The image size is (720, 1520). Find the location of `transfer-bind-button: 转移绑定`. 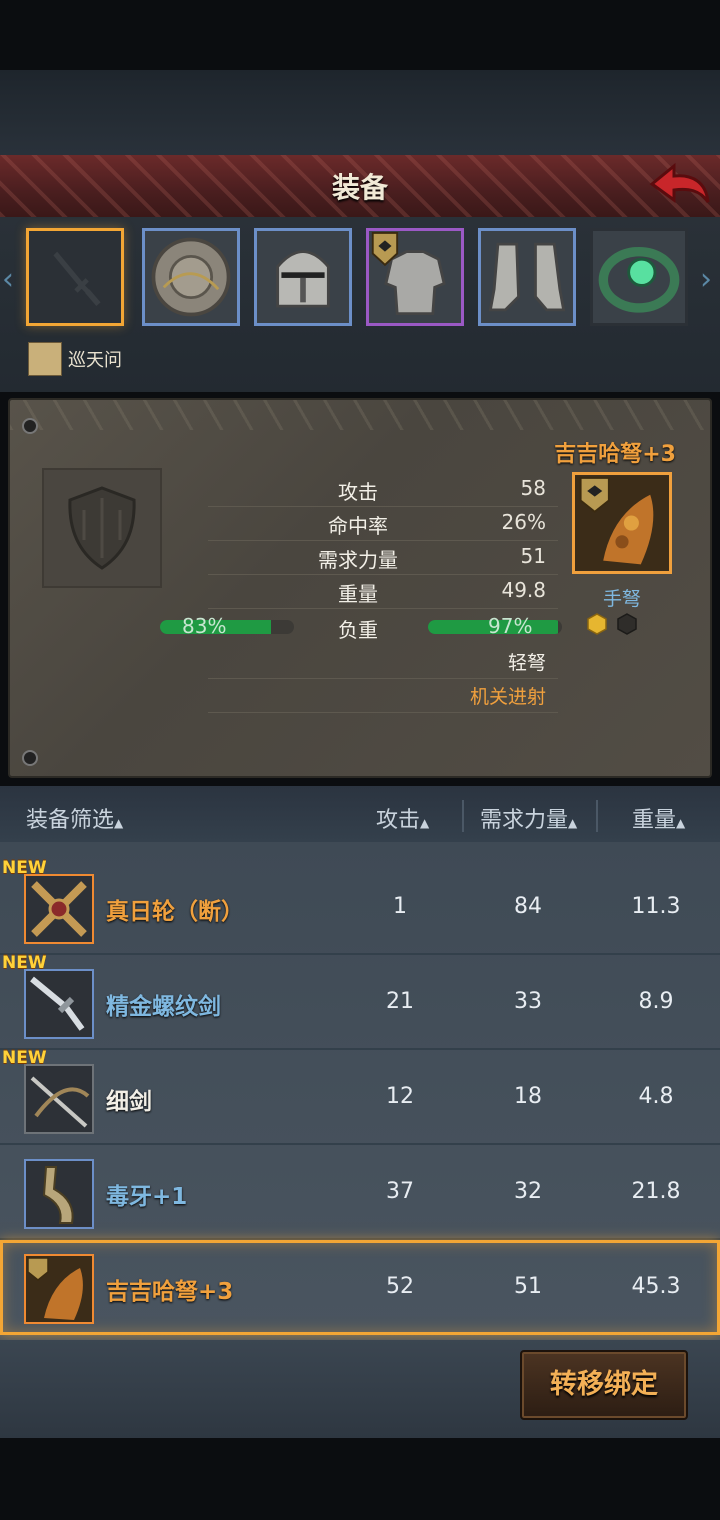

transfer-bind-button: 转移绑定 is located at coordinates (604, 1385).